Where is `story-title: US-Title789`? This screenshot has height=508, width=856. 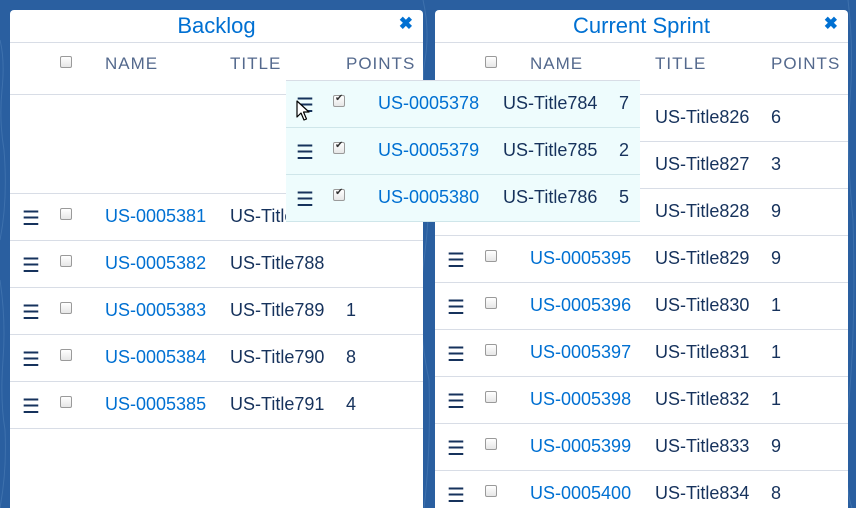 story-title: US-Title789 is located at coordinates (277, 310).